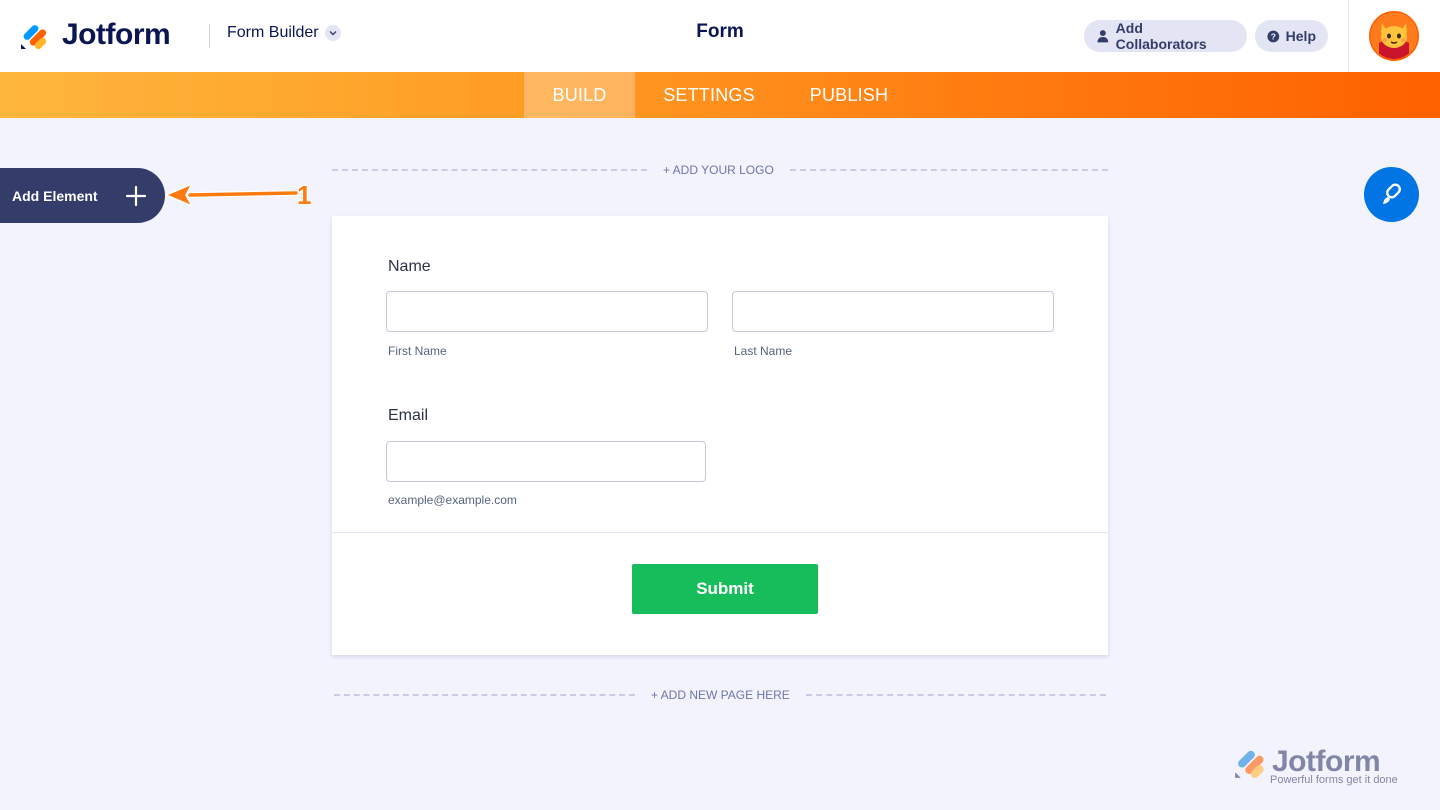 Image resolution: width=1440 pixels, height=810 pixels. Describe the element at coordinates (452, 500) in the screenshot. I see `email-sublabel: example@example.com` at that location.